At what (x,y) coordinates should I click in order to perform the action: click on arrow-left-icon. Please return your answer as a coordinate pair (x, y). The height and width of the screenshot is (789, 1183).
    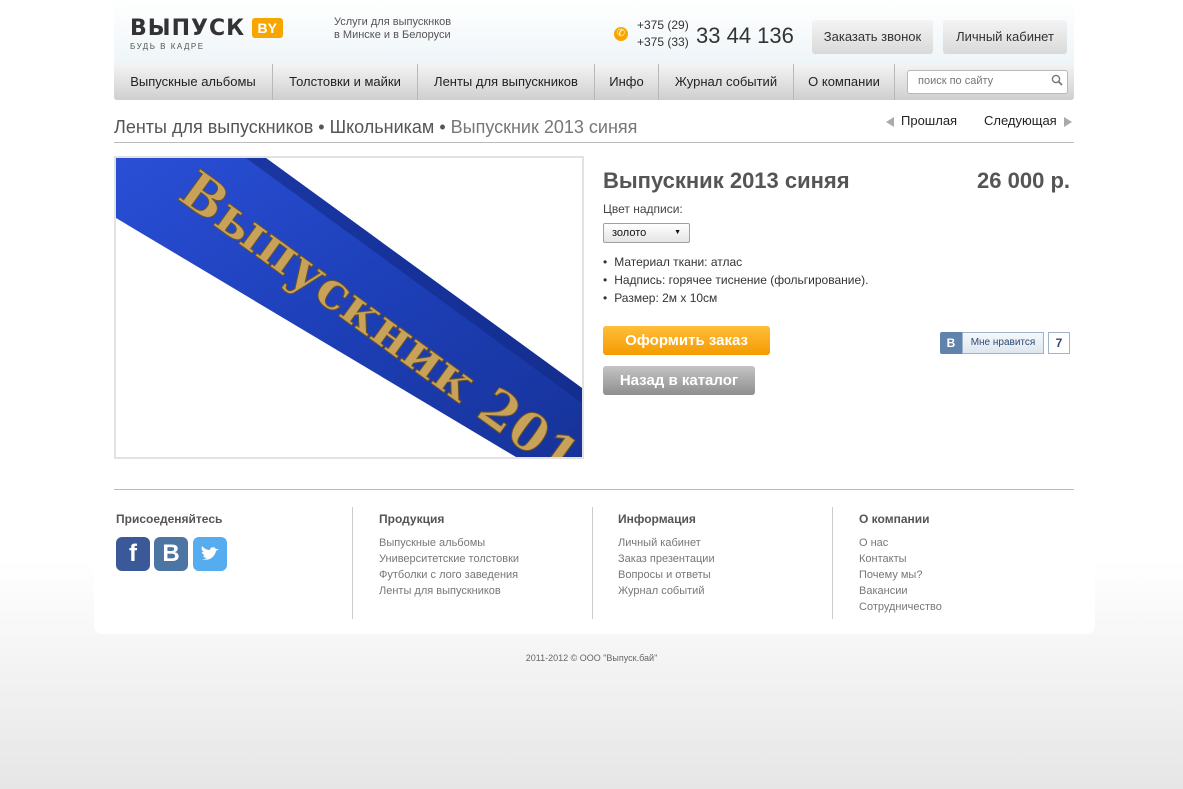
    Looking at the image, I should click on (890, 121).